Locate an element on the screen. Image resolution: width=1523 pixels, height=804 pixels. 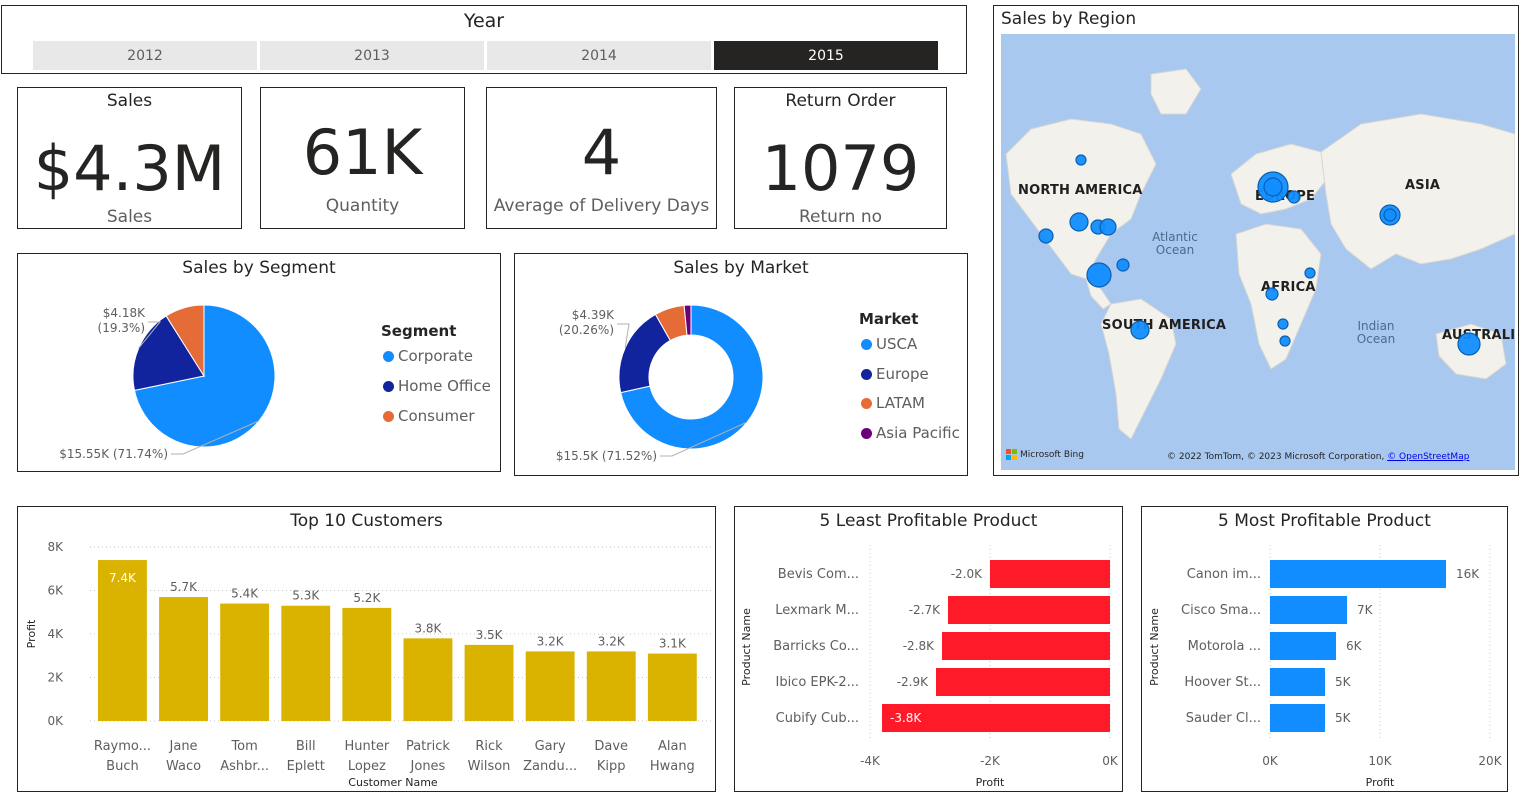
kpi-sales-card: Sales $4.3M Sales is located at coordinates (129, 158).